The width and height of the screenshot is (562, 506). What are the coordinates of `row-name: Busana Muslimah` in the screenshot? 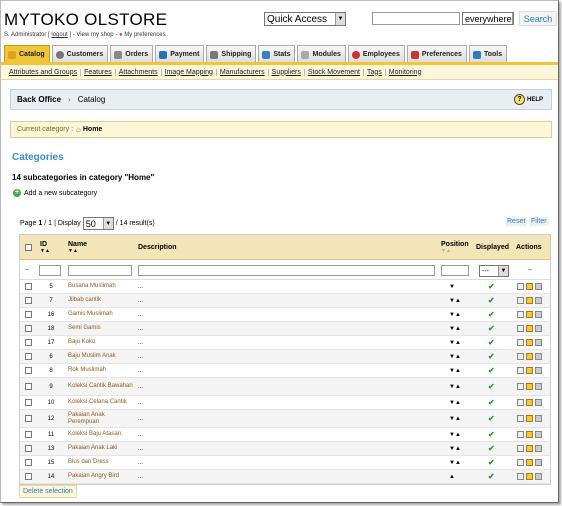 It's located at (92, 286).